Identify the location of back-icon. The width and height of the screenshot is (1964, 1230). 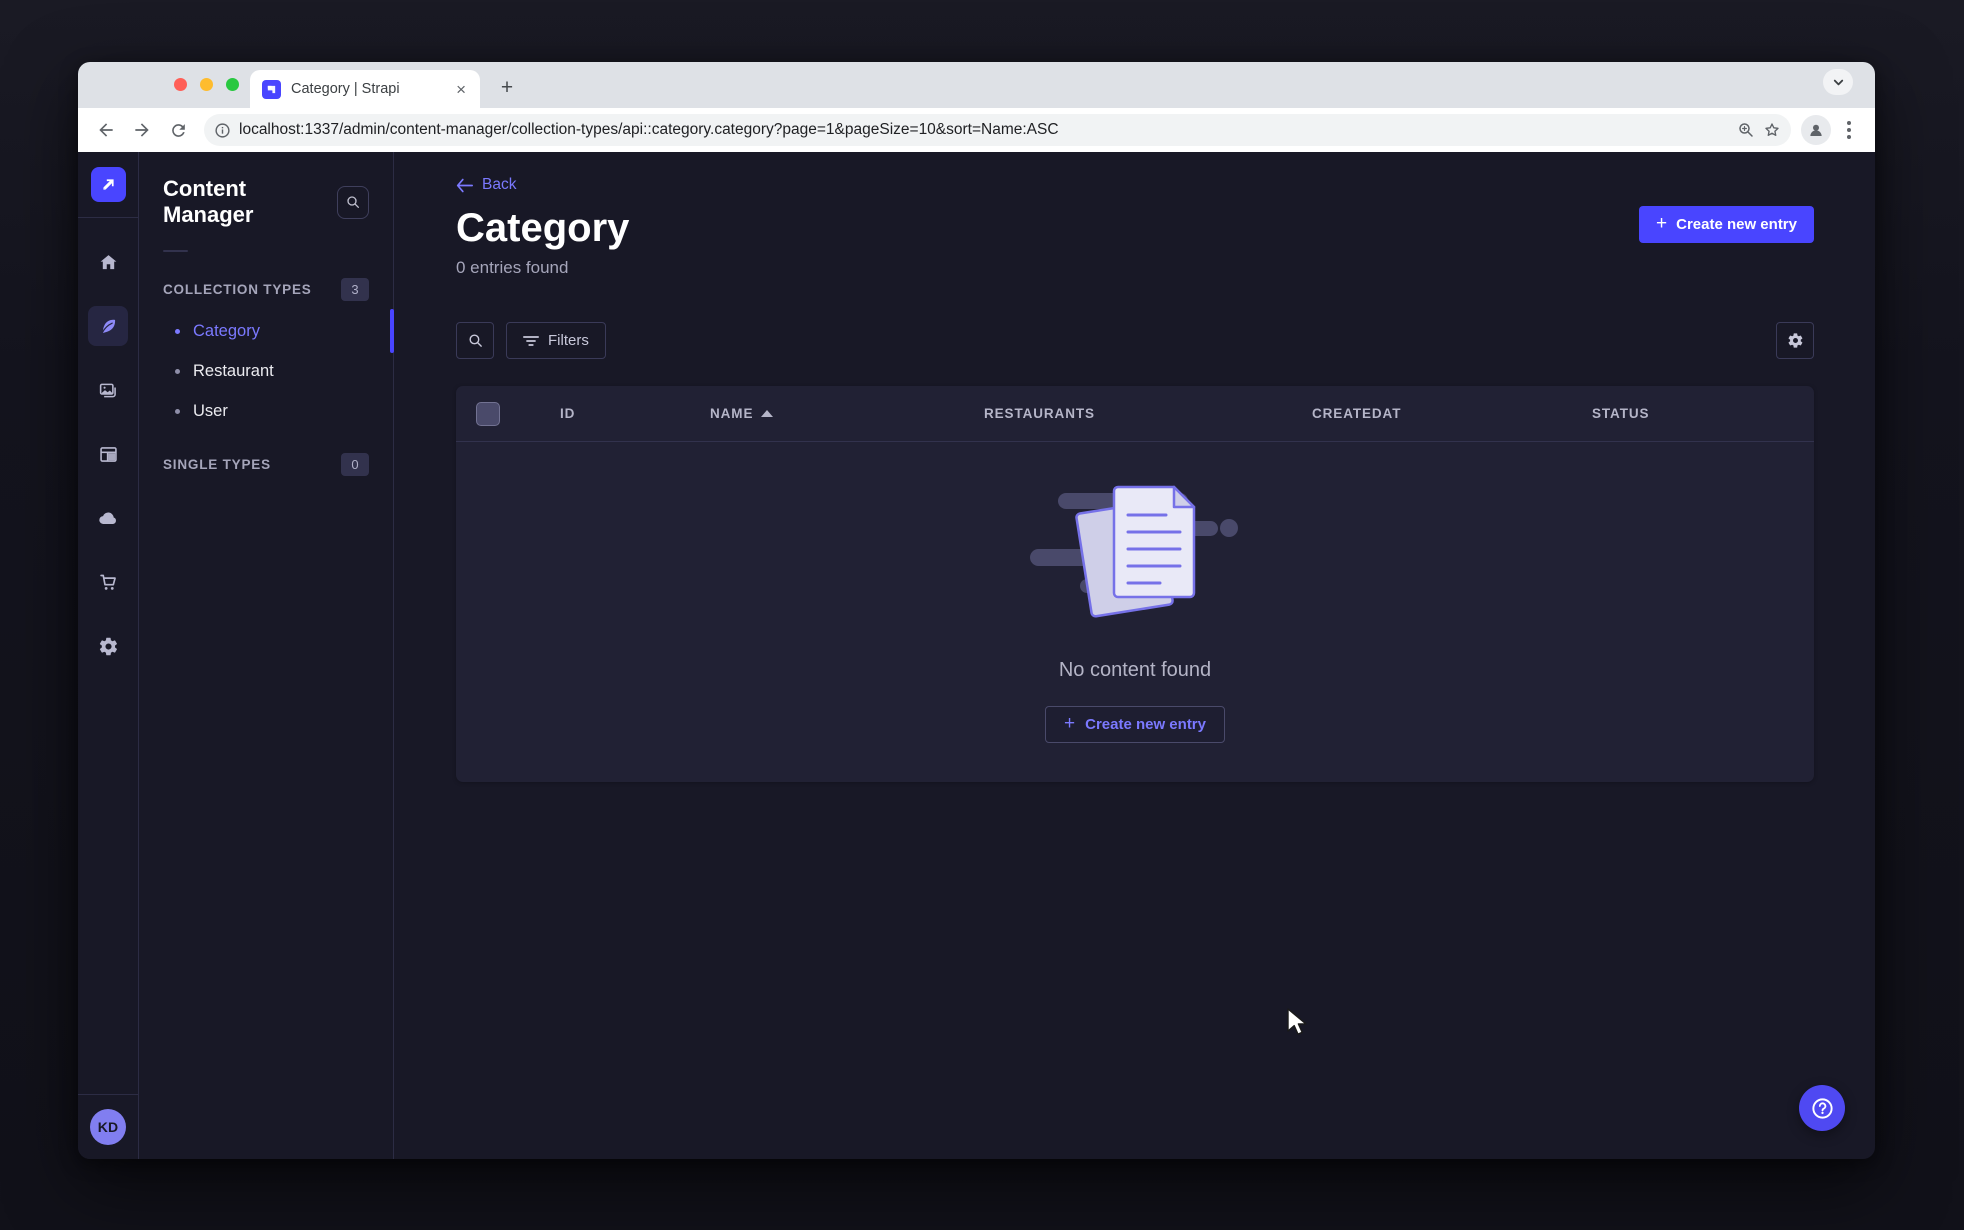
(106, 130).